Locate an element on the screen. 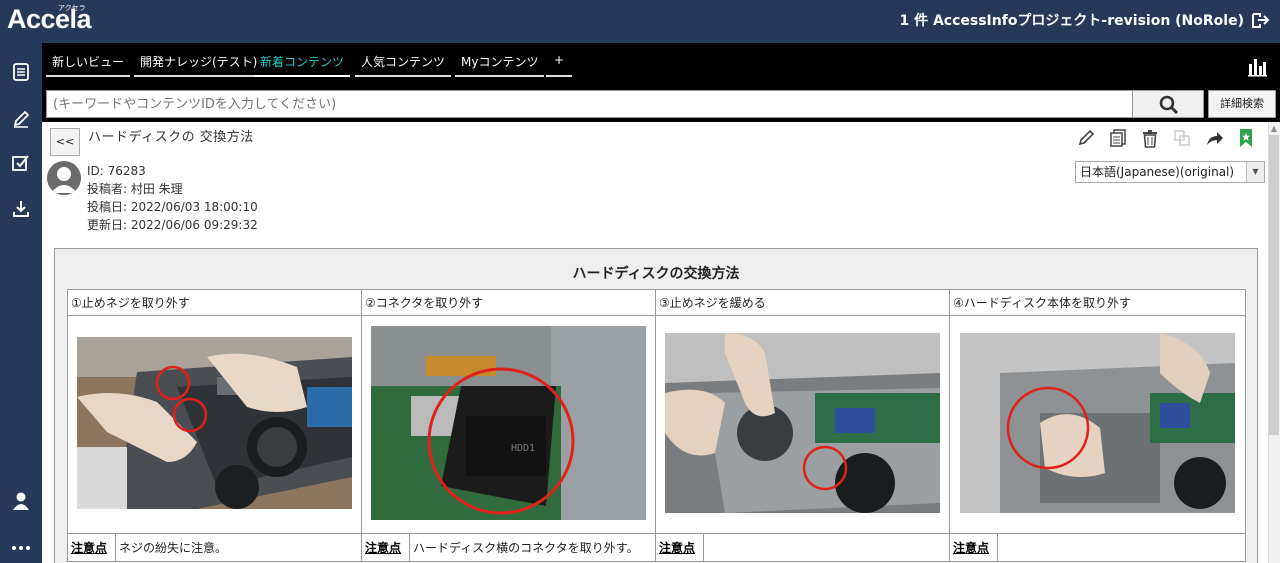 This screenshot has height=563, width=1280. step-2-photo: HDD1 is located at coordinates (509, 423).